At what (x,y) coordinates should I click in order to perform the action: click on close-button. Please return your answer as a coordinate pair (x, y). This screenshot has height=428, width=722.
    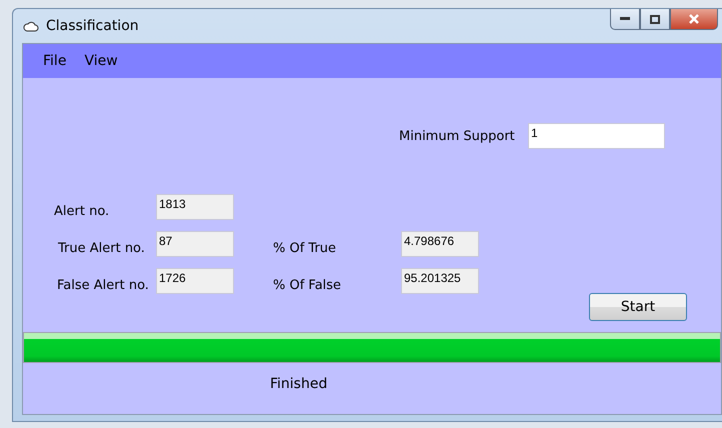
    Looking at the image, I should click on (694, 19).